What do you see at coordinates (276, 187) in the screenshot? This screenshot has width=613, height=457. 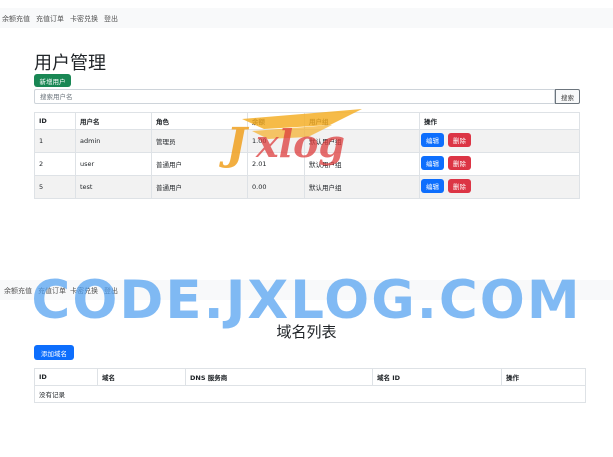 I see `cell-balance: 0.00` at bounding box center [276, 187].